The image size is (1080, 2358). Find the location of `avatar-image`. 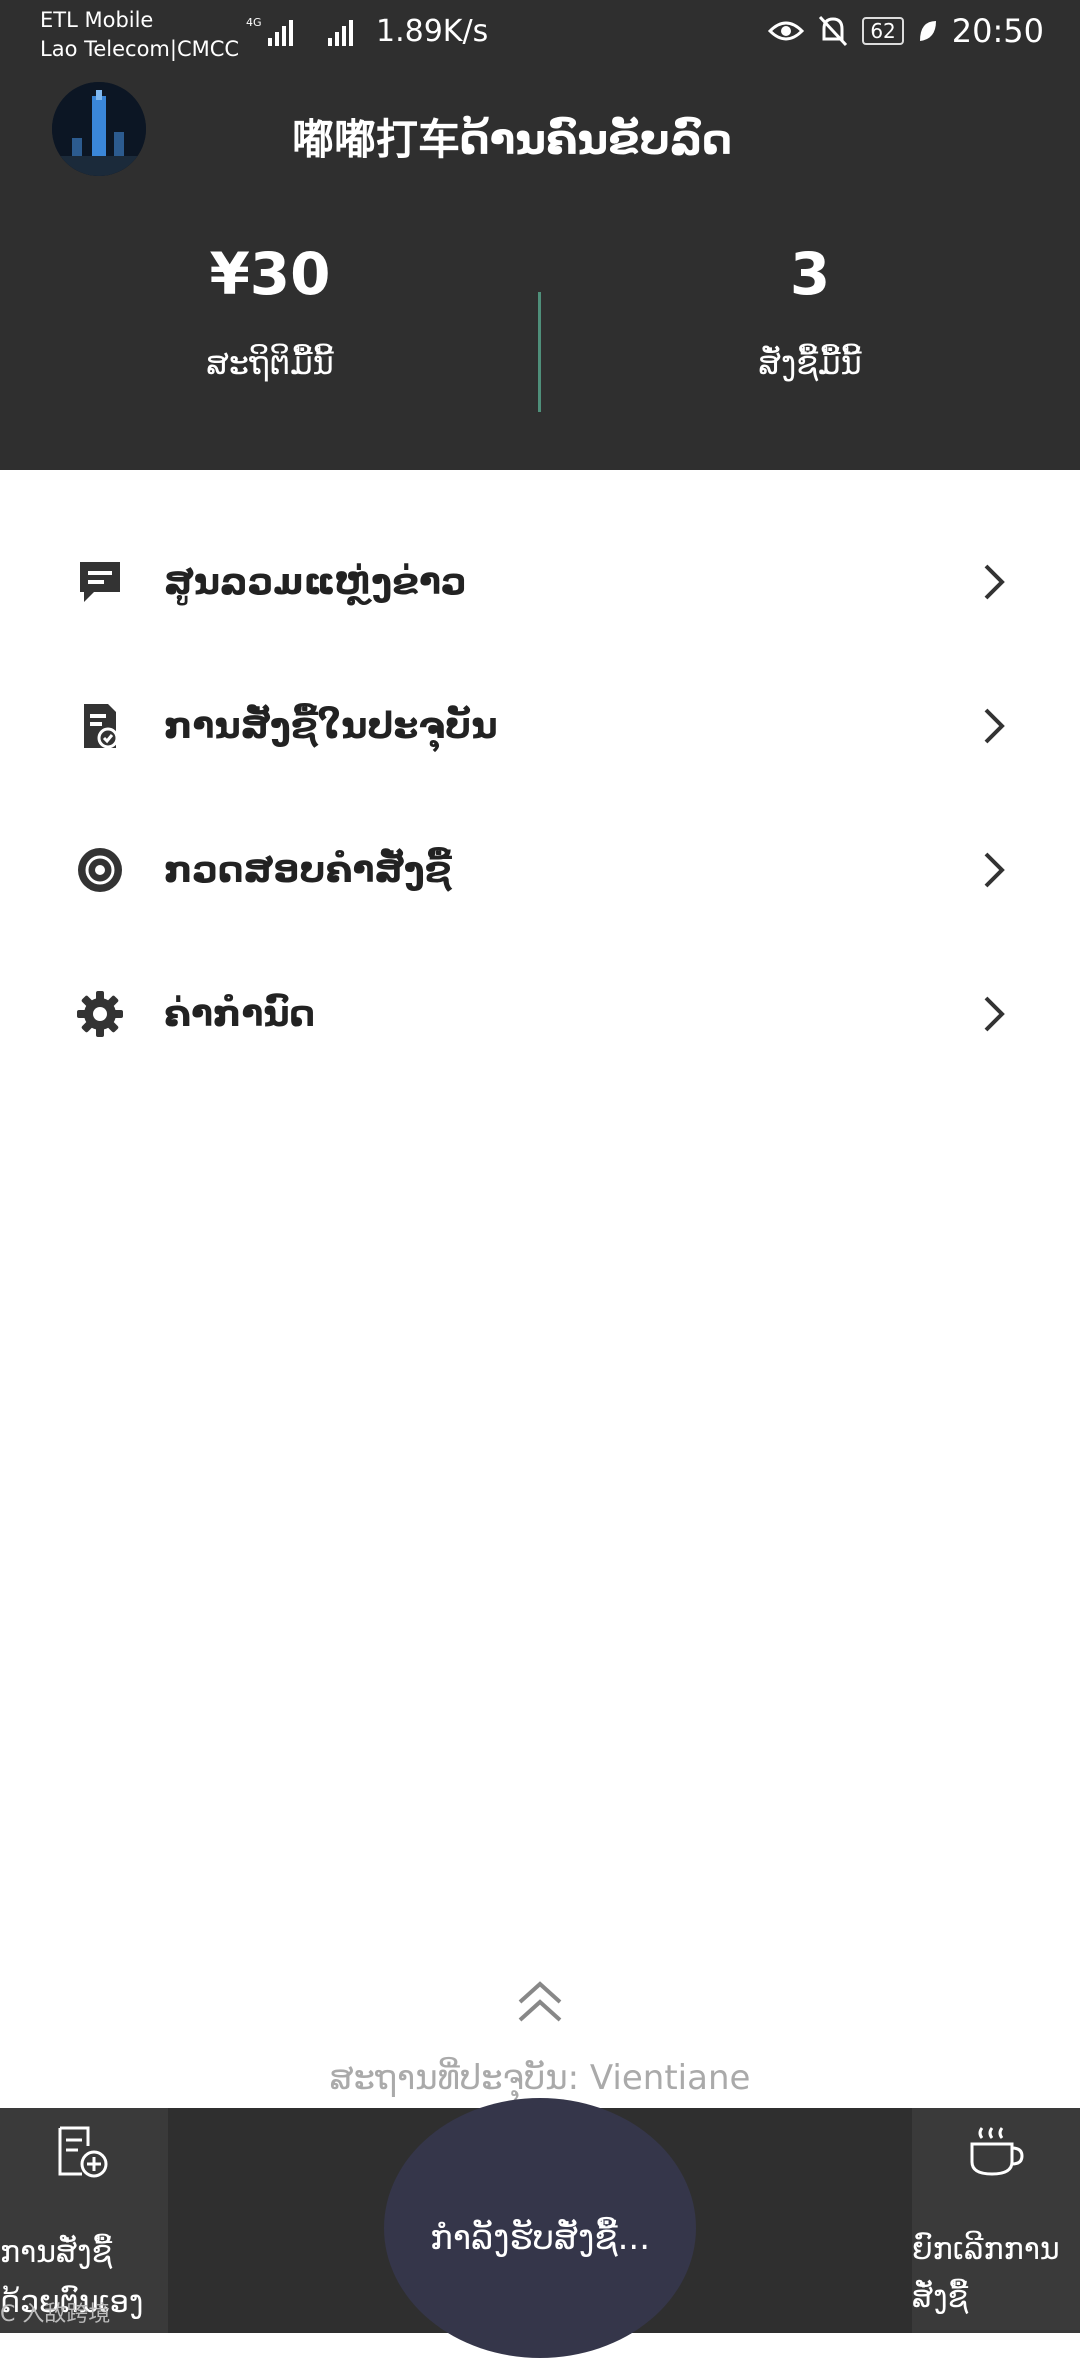

avatar-image is located at coordinates (99, 129).